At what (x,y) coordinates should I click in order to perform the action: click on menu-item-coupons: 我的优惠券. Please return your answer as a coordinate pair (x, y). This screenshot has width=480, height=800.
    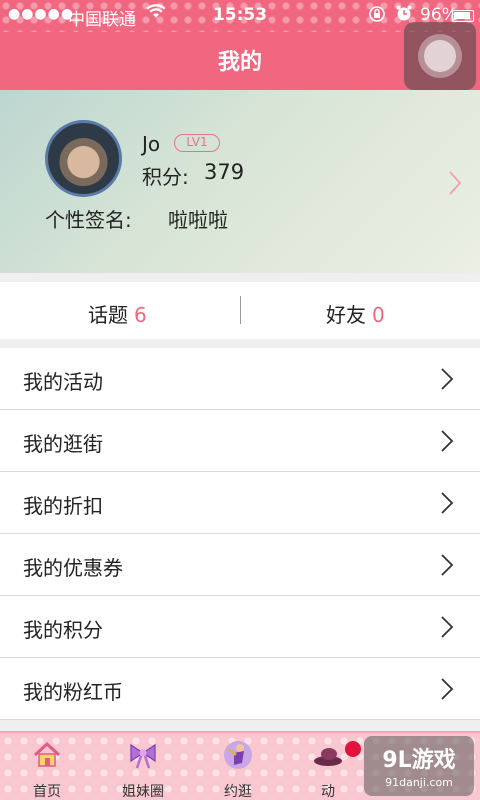
    Looking at the image, I should click on (240, 565).